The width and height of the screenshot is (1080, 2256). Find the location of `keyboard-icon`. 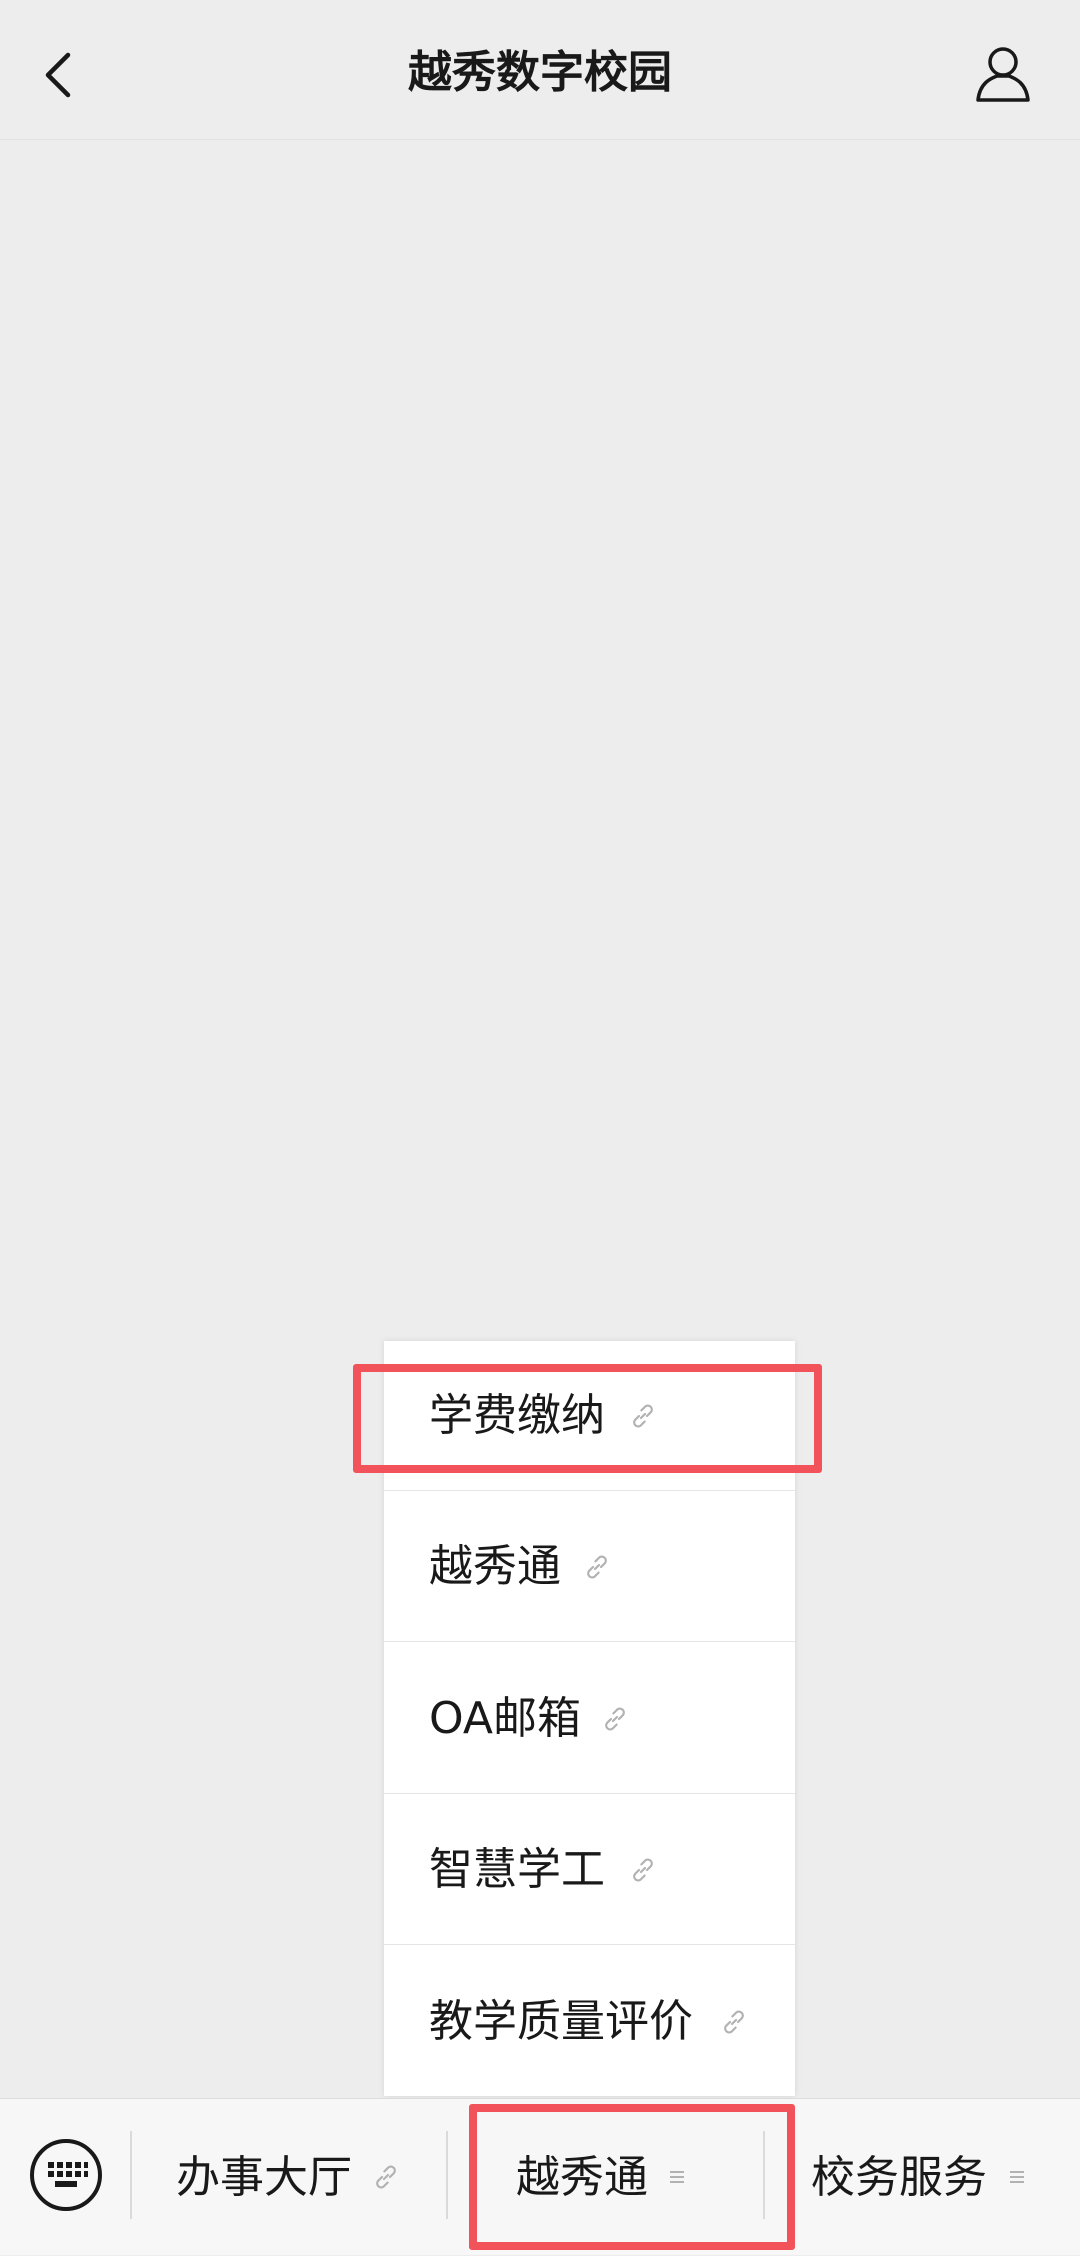

keyboard-icon is located at coordinates (66, 2175).